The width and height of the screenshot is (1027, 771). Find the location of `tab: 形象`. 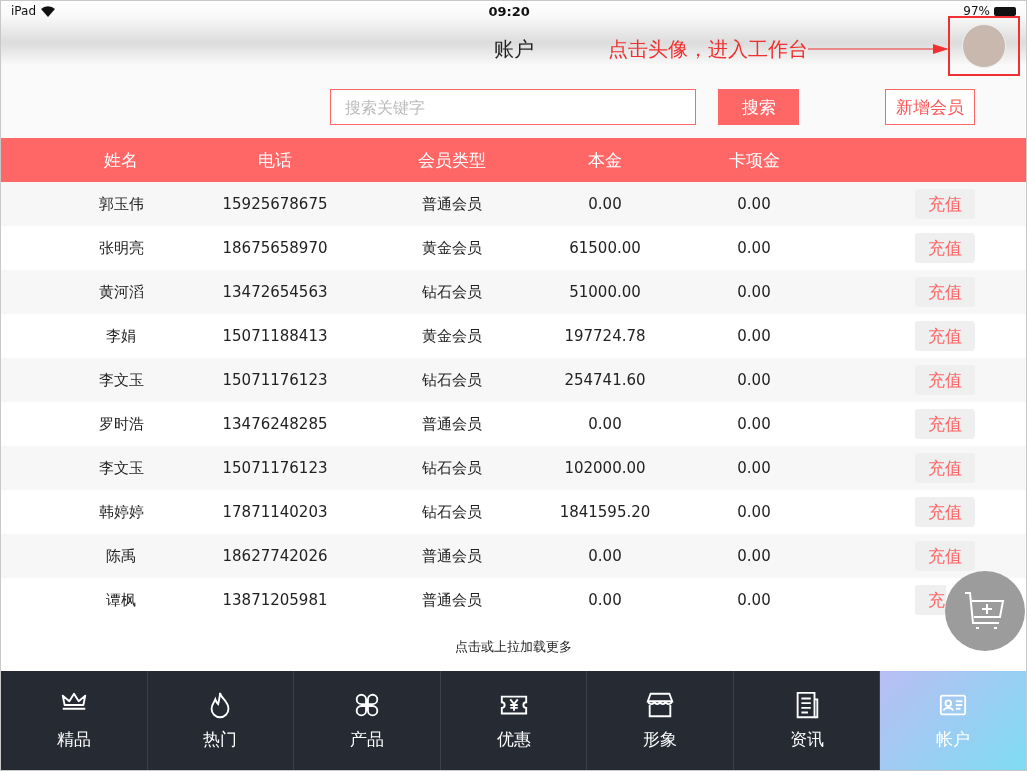

tab: 形象 is located at coordinates (660, 720).